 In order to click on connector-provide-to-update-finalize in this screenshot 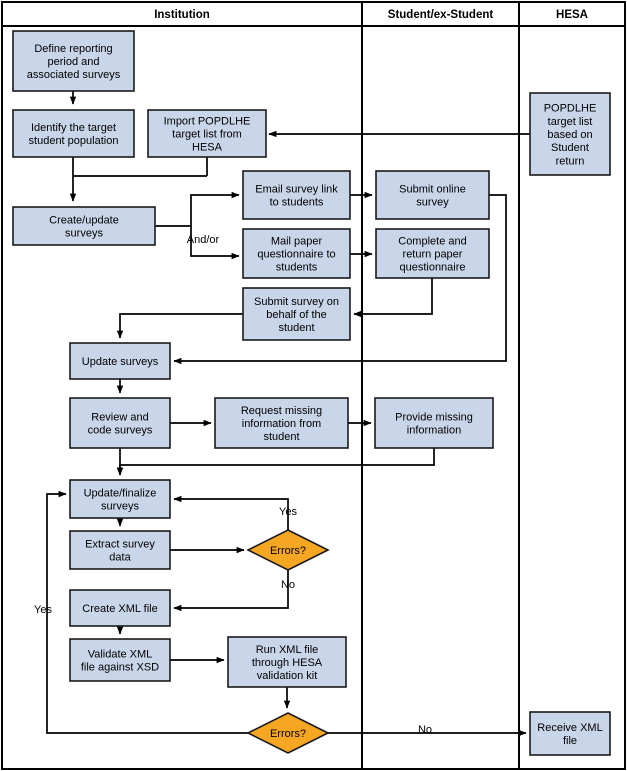, I will do `click(275, 462)`.